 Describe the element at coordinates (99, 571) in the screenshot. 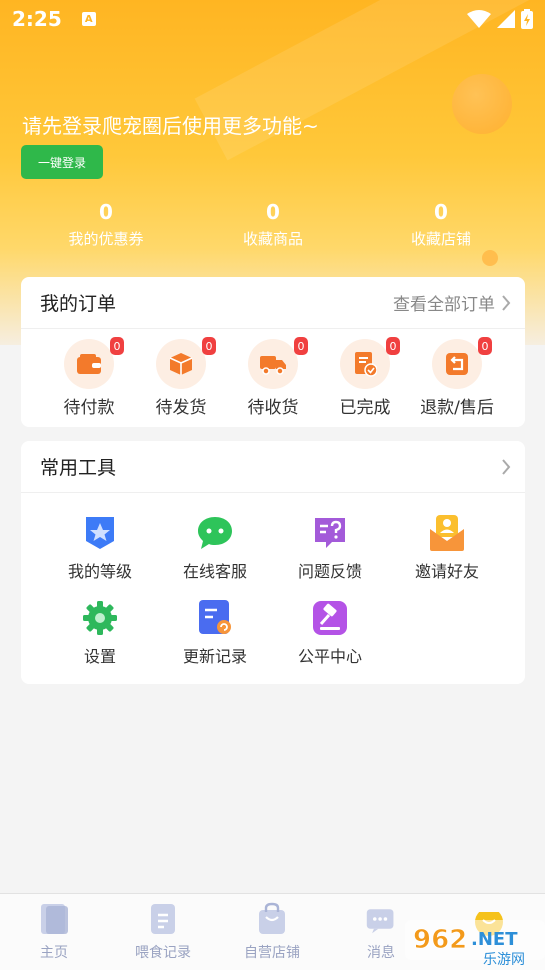

I see `tool-label: 我的等级` at that location.